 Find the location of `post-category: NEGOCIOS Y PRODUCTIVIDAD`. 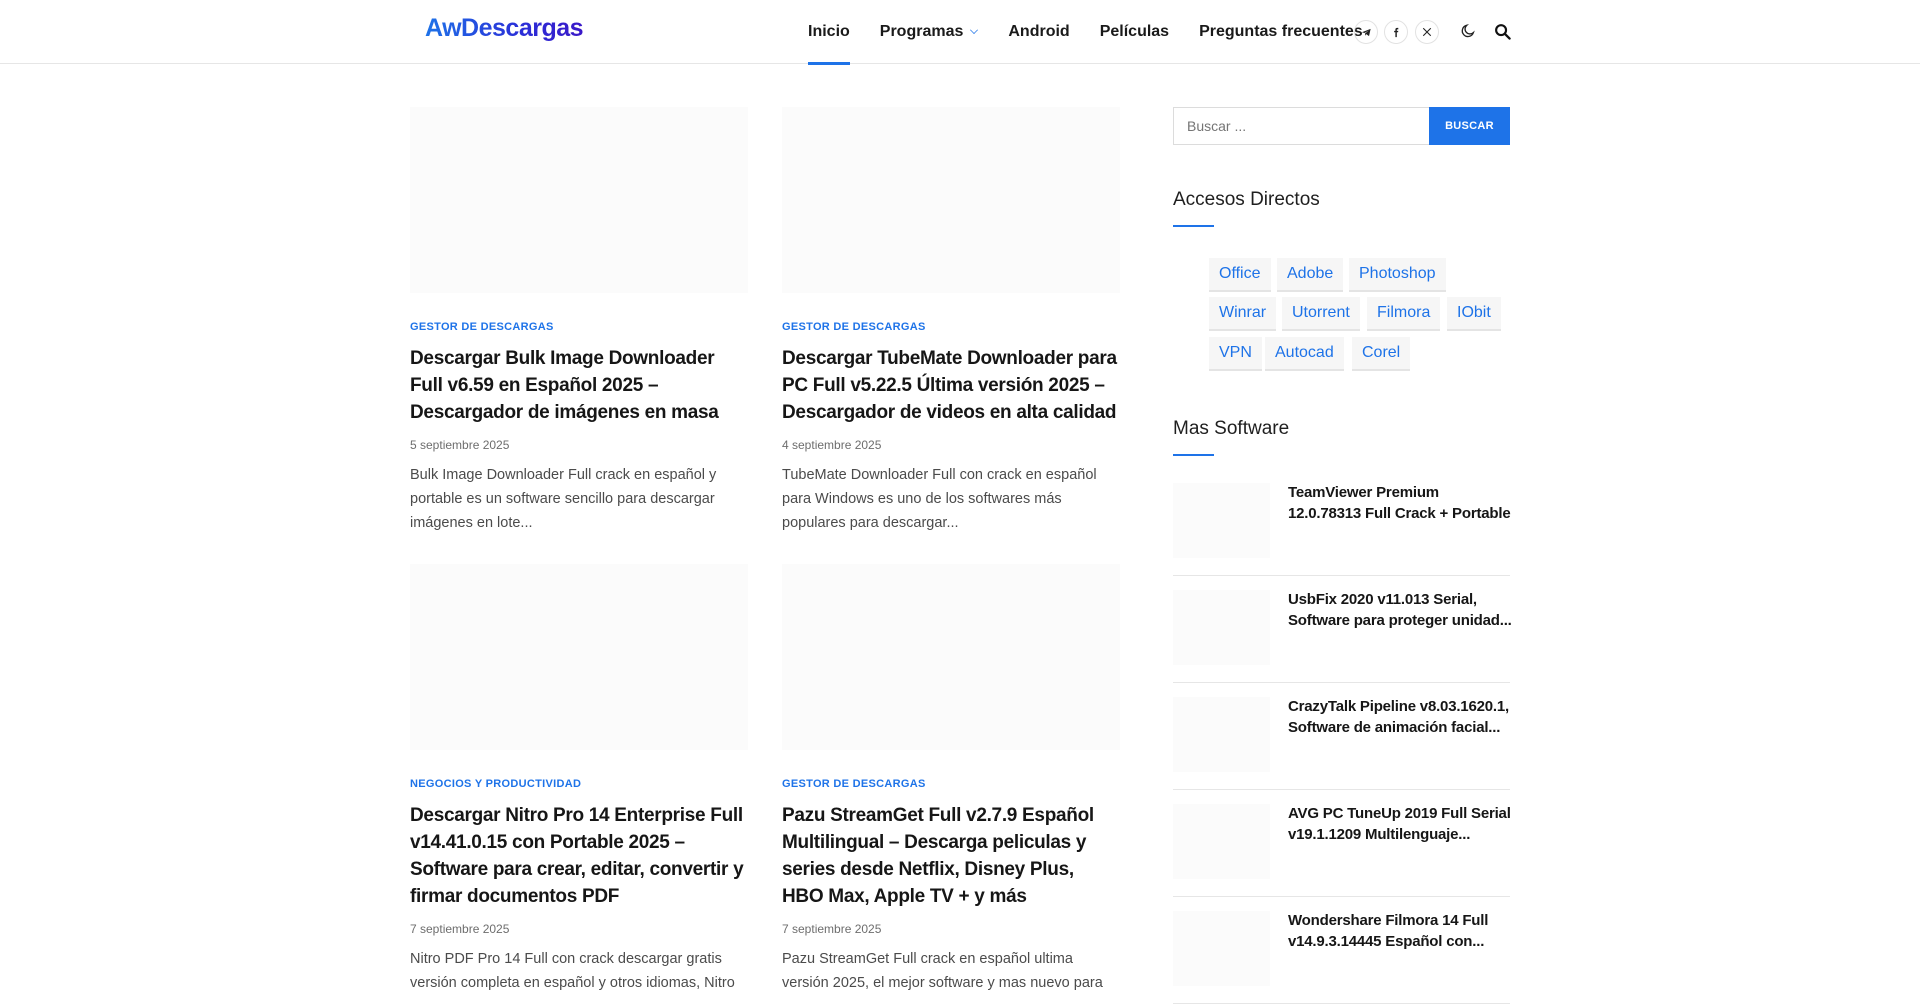

post-category: NEGOCIOS Y PRODUCTIVIDAD is located at coordinates (579, 784).